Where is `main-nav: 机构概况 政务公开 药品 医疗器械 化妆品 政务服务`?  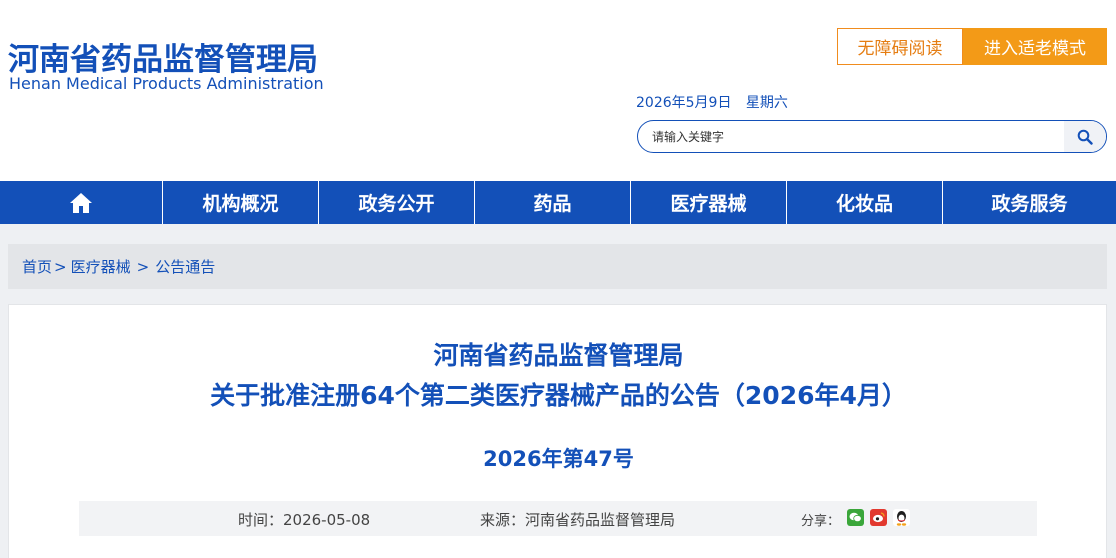 main-nav: 机构概况 政务公开 药品 医疗器械 化妆品 政务服务 is located at coordinates (558, 202).